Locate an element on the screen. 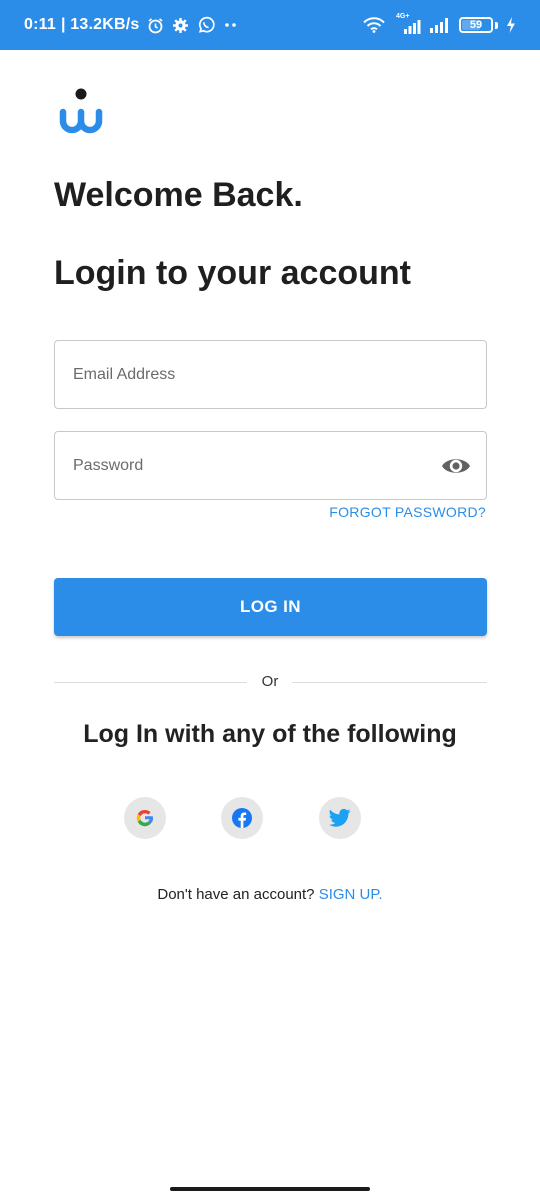 Image resolution: width=540 pixels, height=1200 pixels. email-field is located at coordinates (253, 374).